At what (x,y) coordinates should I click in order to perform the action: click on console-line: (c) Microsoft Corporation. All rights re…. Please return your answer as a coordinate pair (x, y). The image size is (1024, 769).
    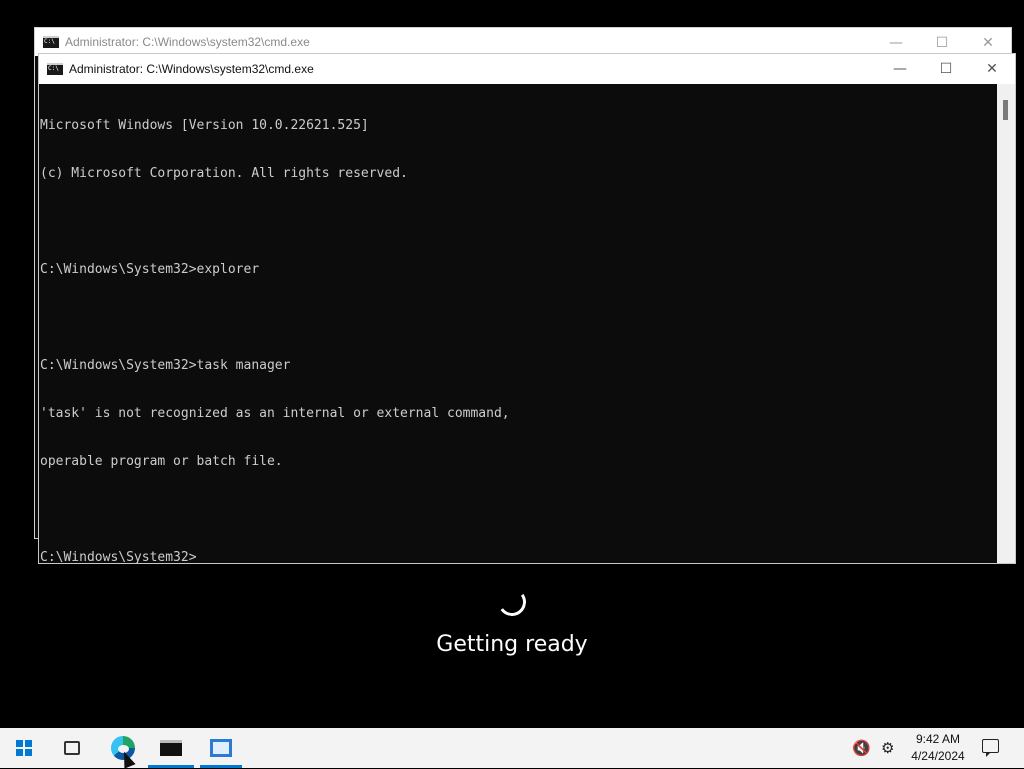
    Looking at the image, I should click on (224, 173).